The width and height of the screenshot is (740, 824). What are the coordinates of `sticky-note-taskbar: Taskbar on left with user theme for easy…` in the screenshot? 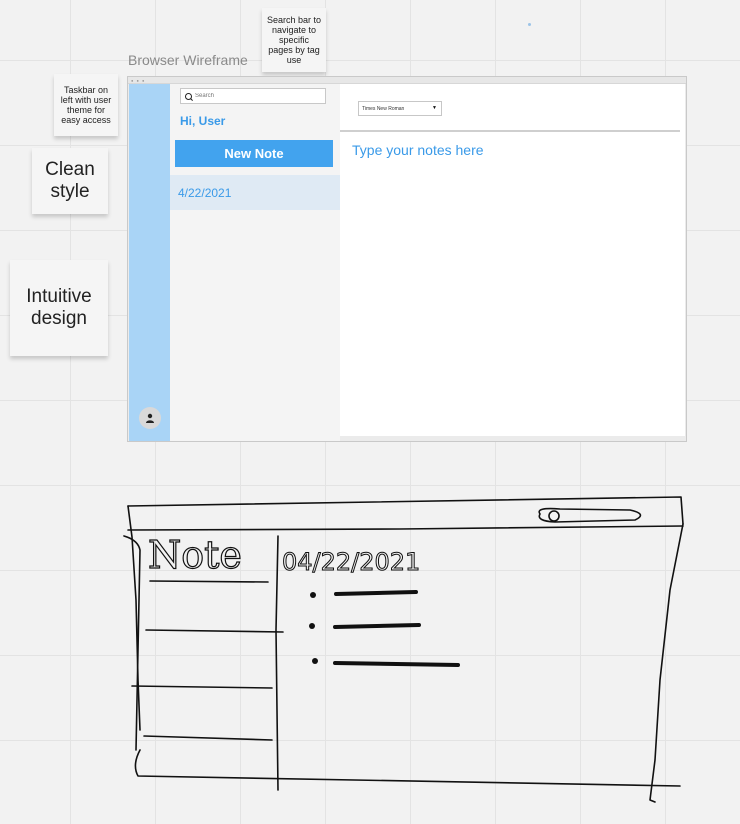 It's located at (86, 105).